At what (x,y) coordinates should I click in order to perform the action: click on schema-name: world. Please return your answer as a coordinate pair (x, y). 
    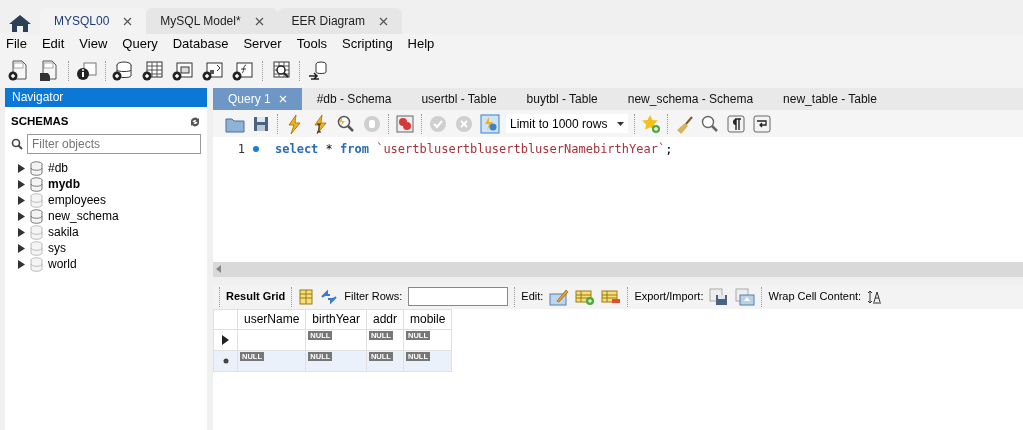
    Looking at the image, I should click on (62, 264).